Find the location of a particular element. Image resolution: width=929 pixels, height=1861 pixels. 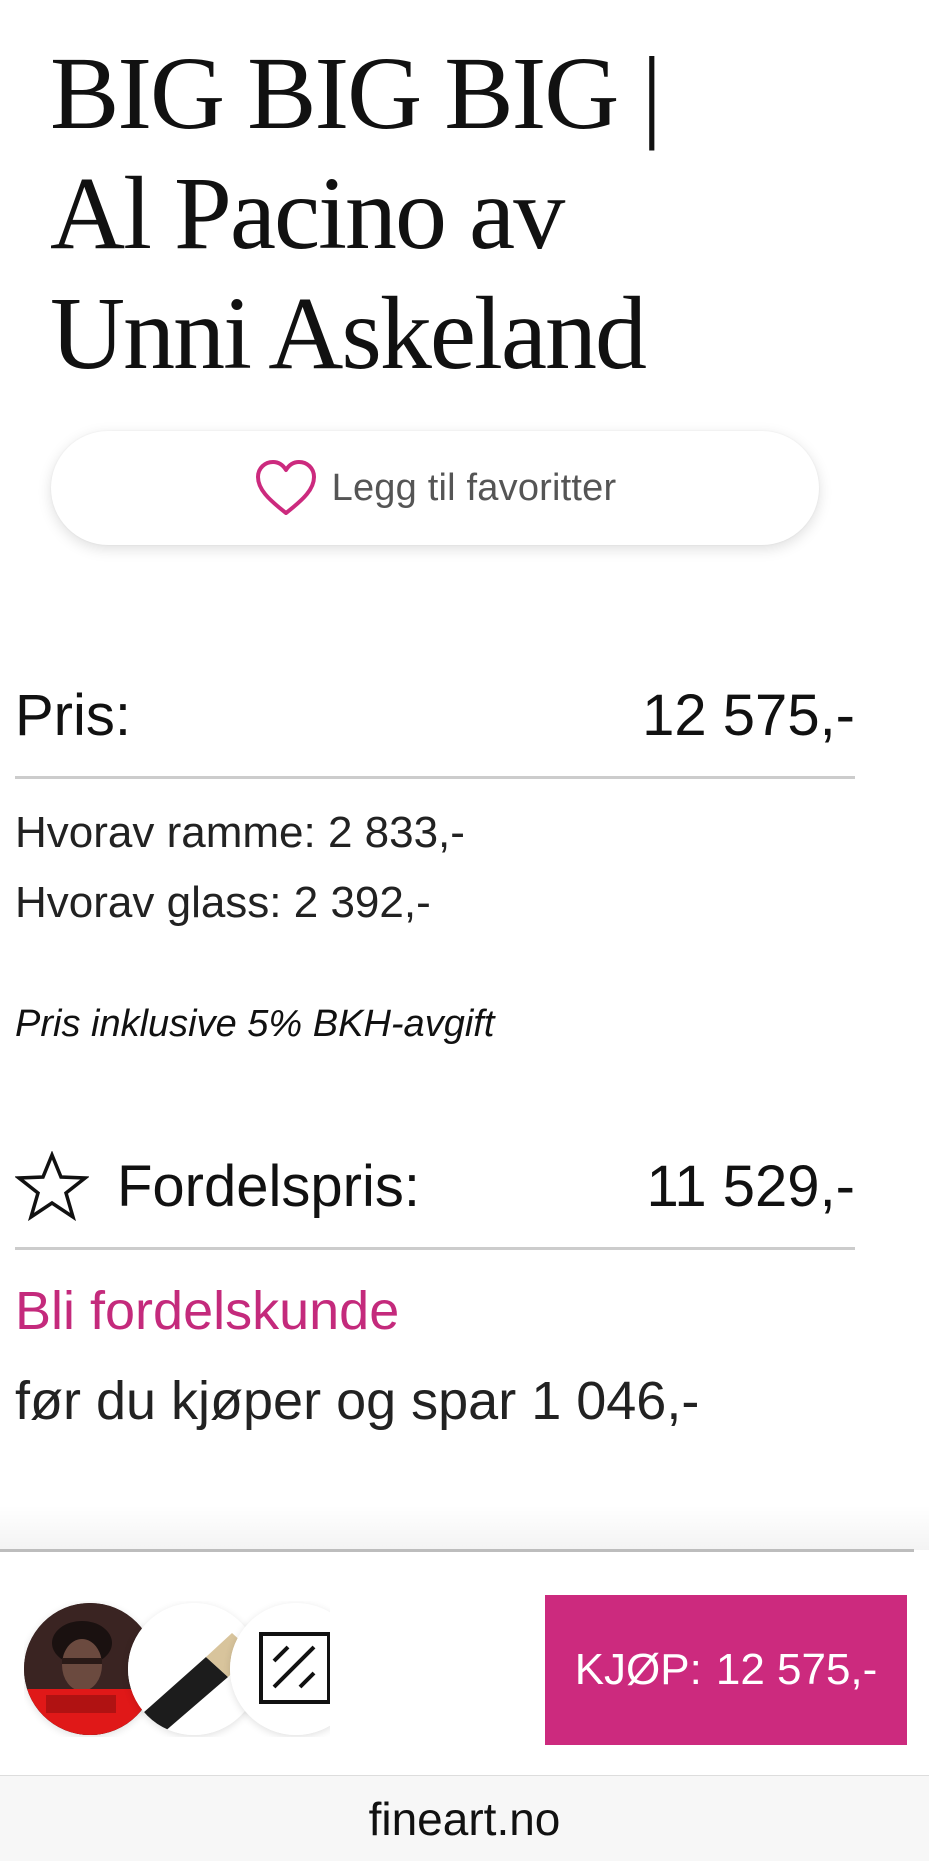

savings-text: før du kjøper og spar 1 046,- is located at coordinates (357, 1401).